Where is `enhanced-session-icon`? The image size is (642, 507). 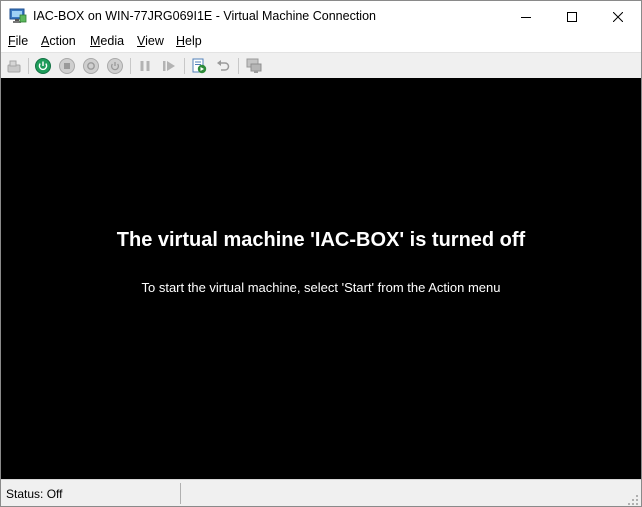
enhanced-session-icon is located at coordinates (254, 66).